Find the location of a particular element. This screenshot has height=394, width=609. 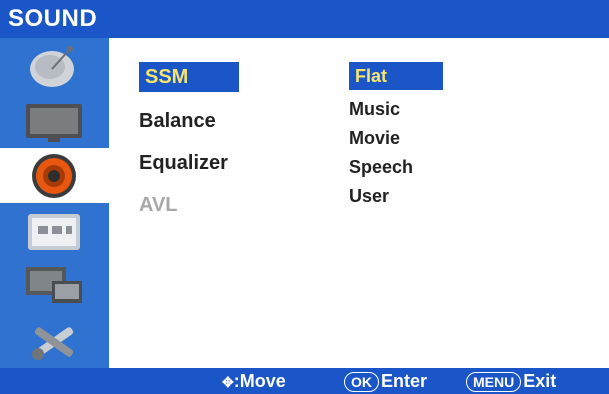

sidebar-item-sound is located at coordinates (54, 175).